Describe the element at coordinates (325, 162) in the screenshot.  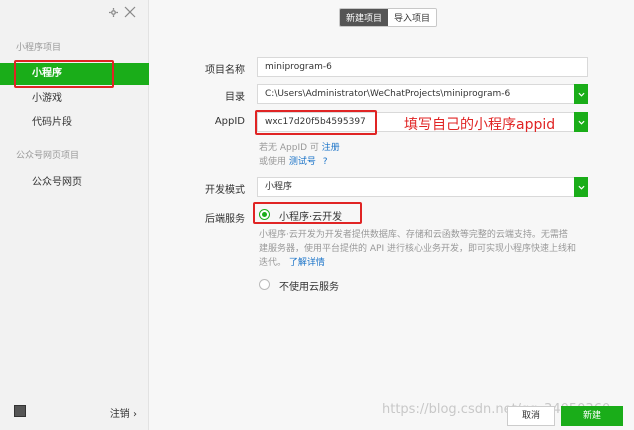
I see `help-icon: ?` at that location.